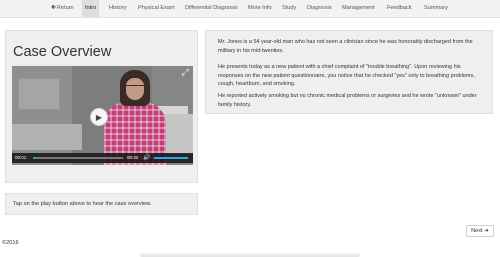 The width and height of the screenshot is (500, 257). What do you see at coordinates (399, 8) in the screenshot?
I see `tab-feedback: Feedback` at bounding box center [399, 8].